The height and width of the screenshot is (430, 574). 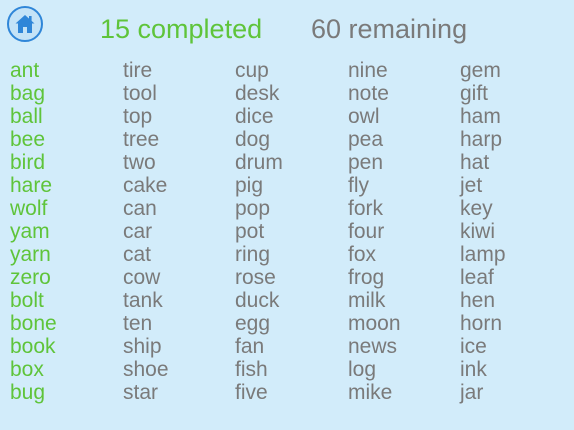 What do you see at coordinates (510, 346) in the screenshot?
I see `word-item: ice` at bounding box center [510, 346].